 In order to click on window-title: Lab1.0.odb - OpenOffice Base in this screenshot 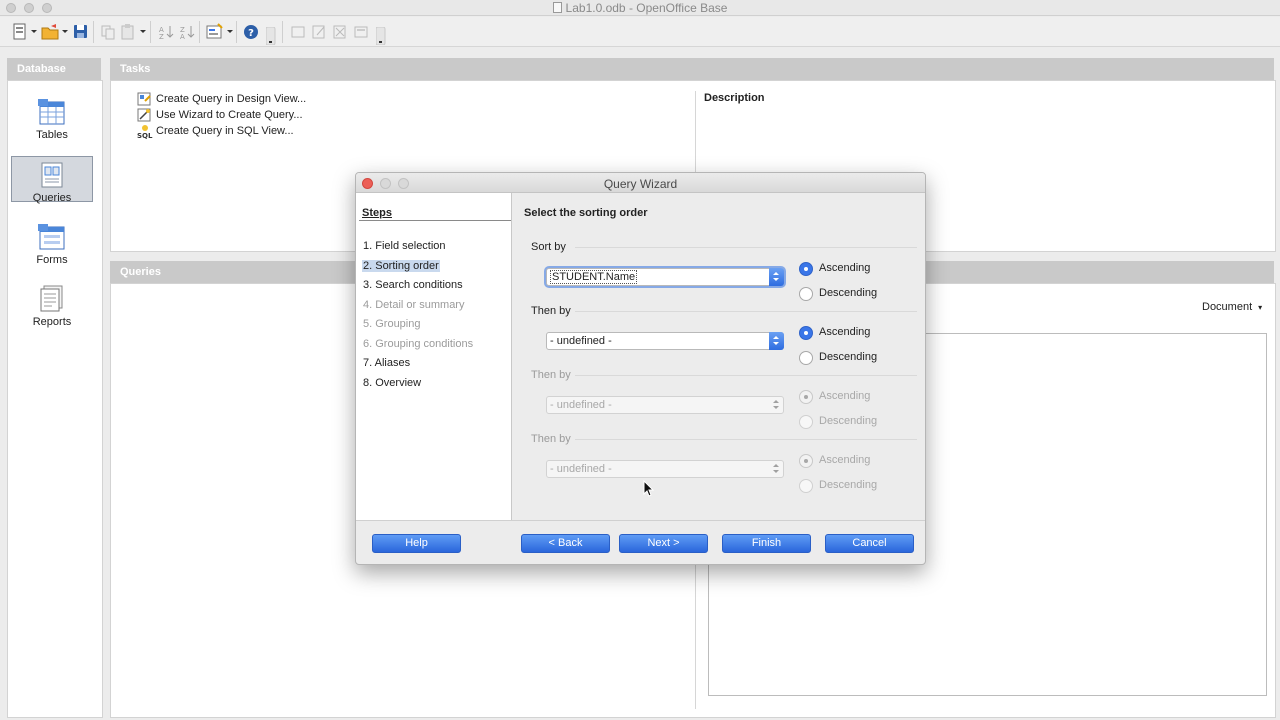, I will do `click(640, 8)`.